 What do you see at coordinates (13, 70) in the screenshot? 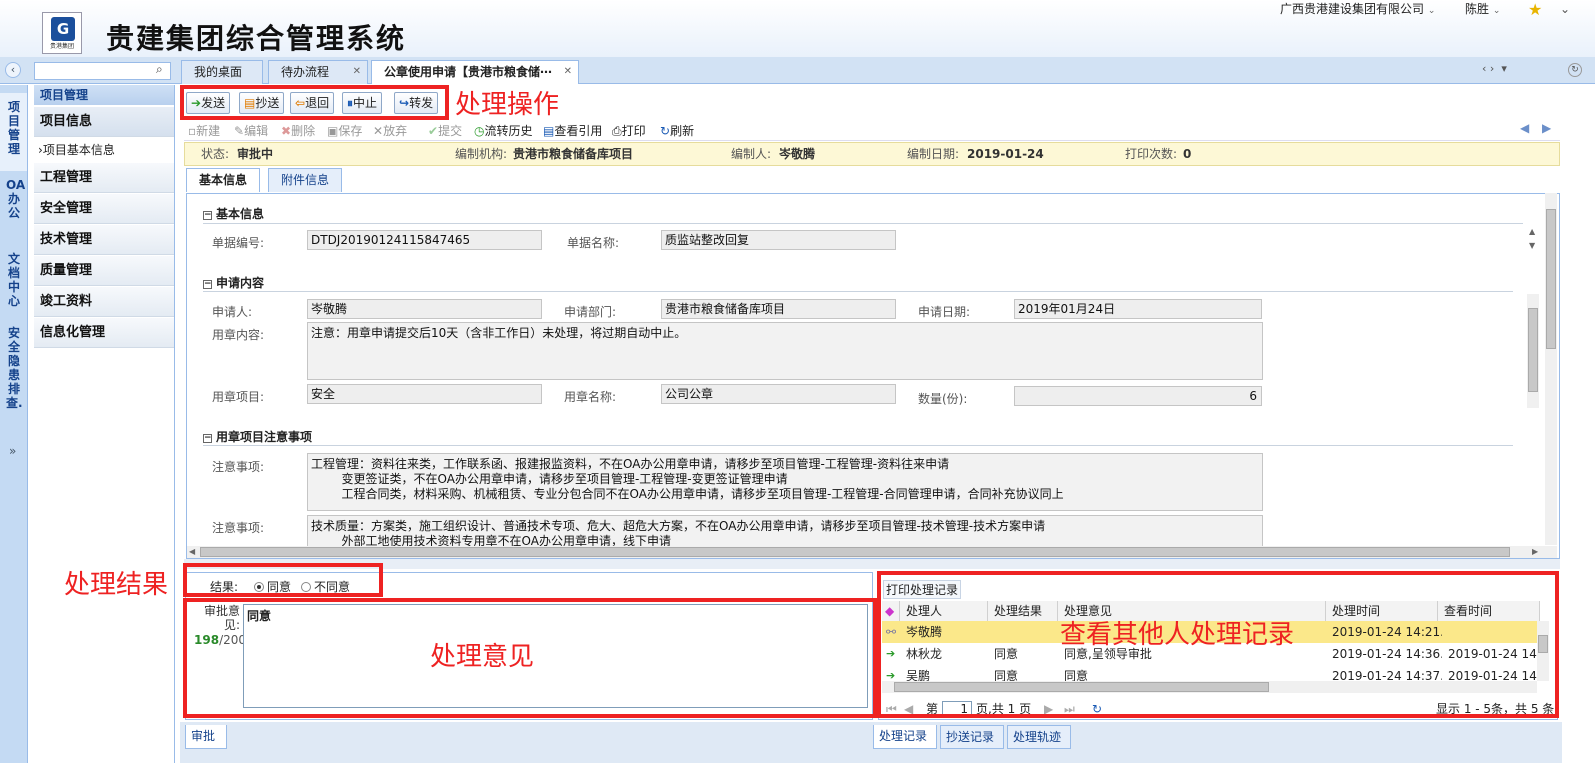
I see `collapse-left-icon: ‹` at bounding box center [13, 70].